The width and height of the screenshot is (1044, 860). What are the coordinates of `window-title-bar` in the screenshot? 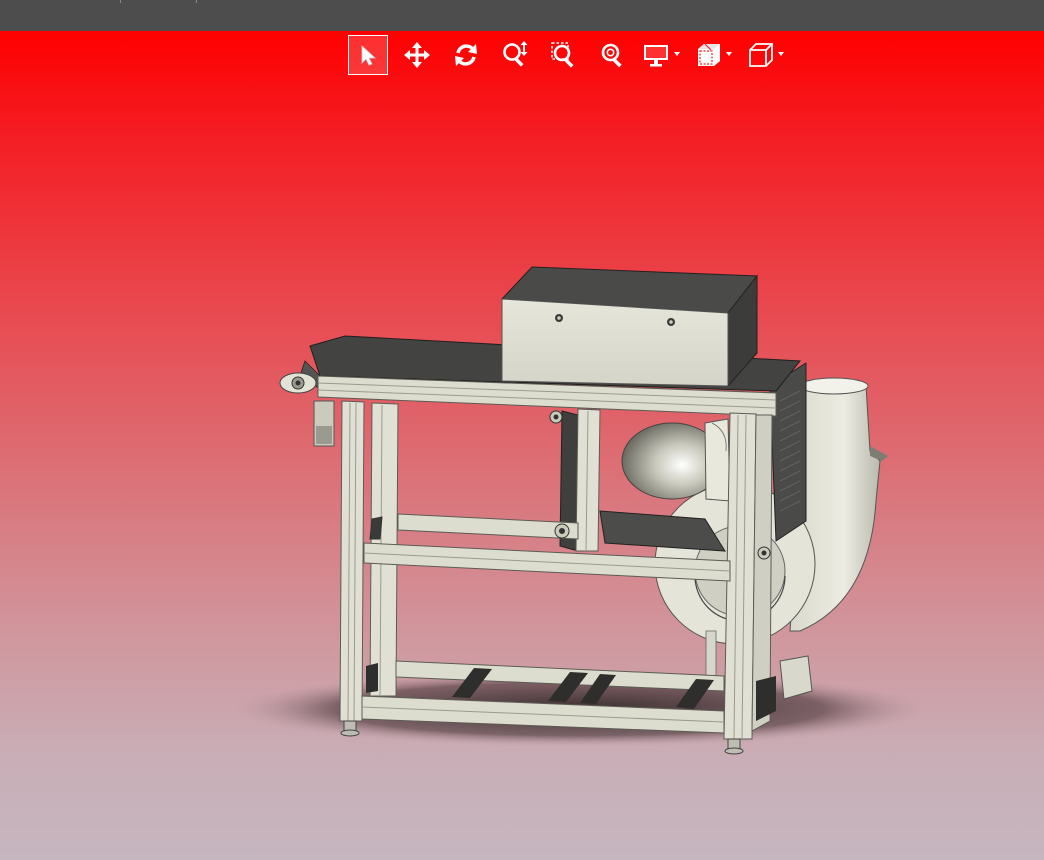 It's located at (522, 16).